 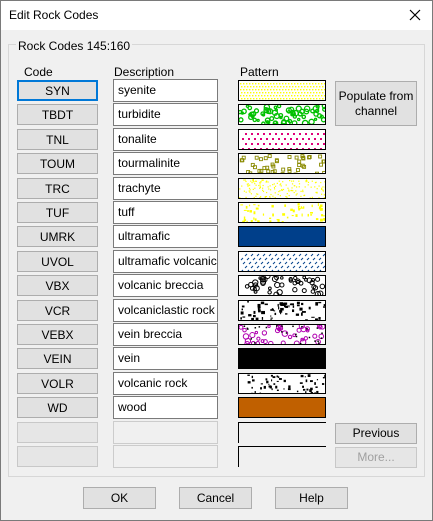 What do you see at coordinates (57, 310) in the screenshot?
I see `code-button: VCR` at bounding box center [57, 310].